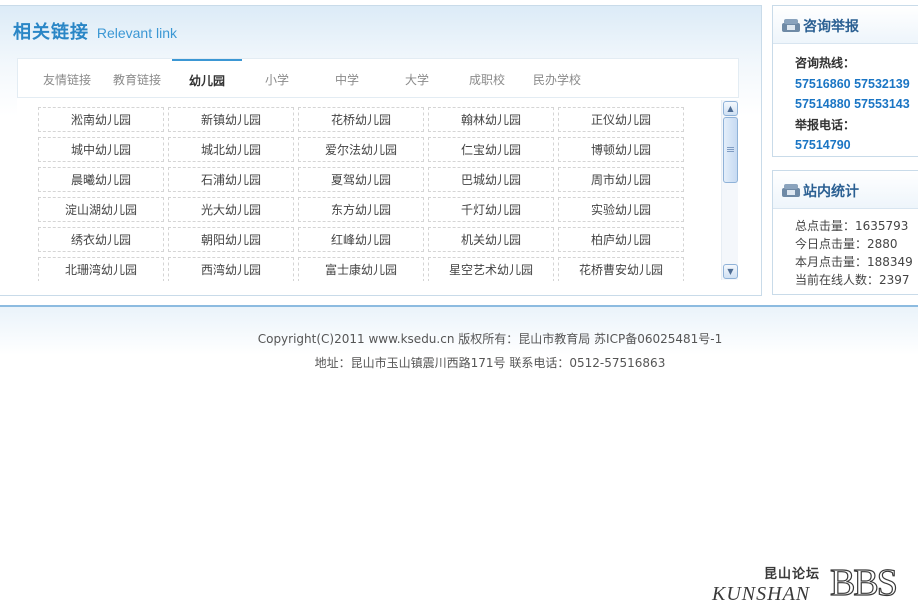 This screenshot has height=611, width=918. What do you see at coordinates (231, 179) in the screenshot?
I see `kindergarten-link: 石浦幼儿园` at bounding box center [231, 179].